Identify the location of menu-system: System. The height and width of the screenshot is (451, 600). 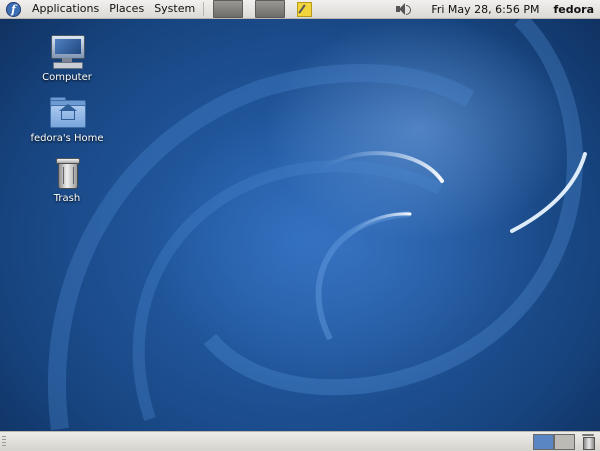
(174, 9).